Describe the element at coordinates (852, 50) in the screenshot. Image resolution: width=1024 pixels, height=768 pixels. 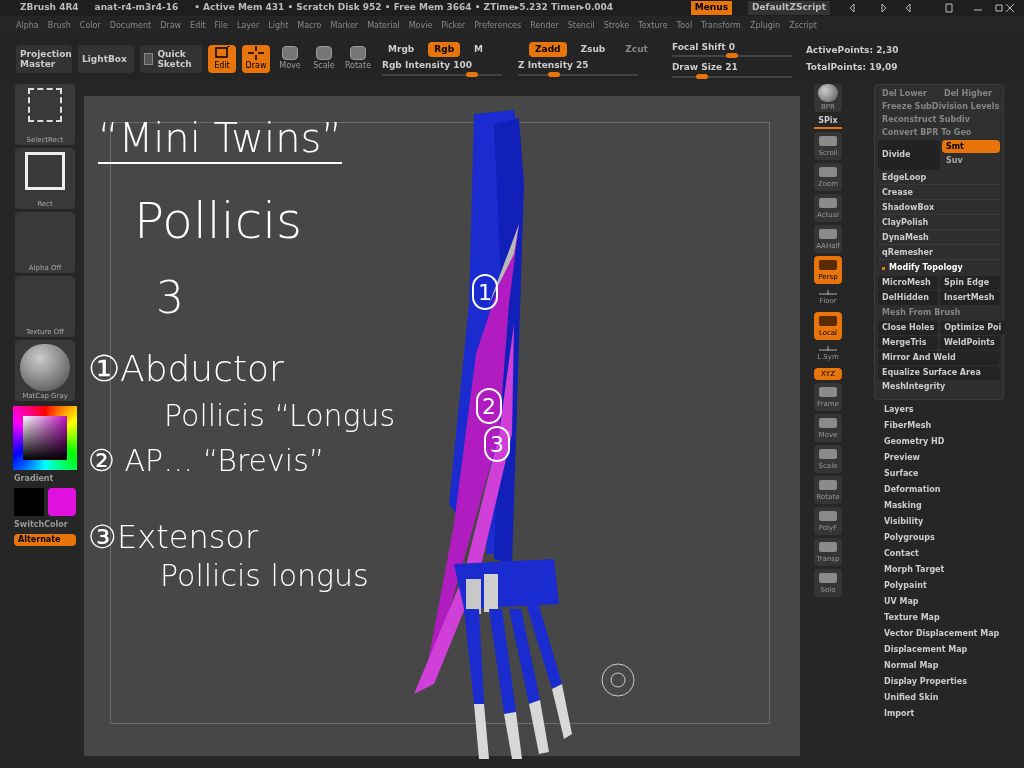
I see `points-stat: ActivePoints: 2,30` at that location.